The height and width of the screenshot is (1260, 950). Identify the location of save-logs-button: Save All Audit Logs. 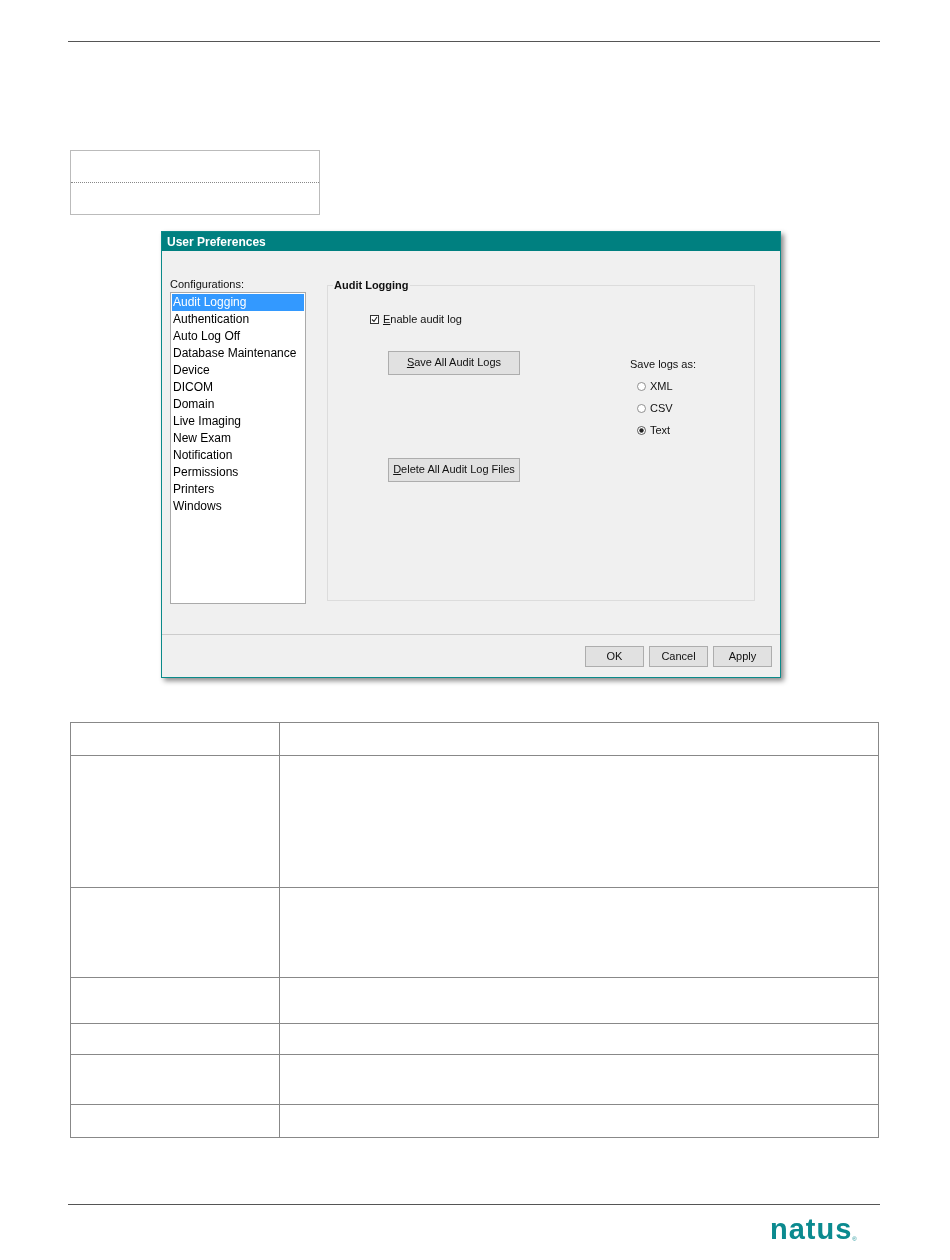
(454, 362).